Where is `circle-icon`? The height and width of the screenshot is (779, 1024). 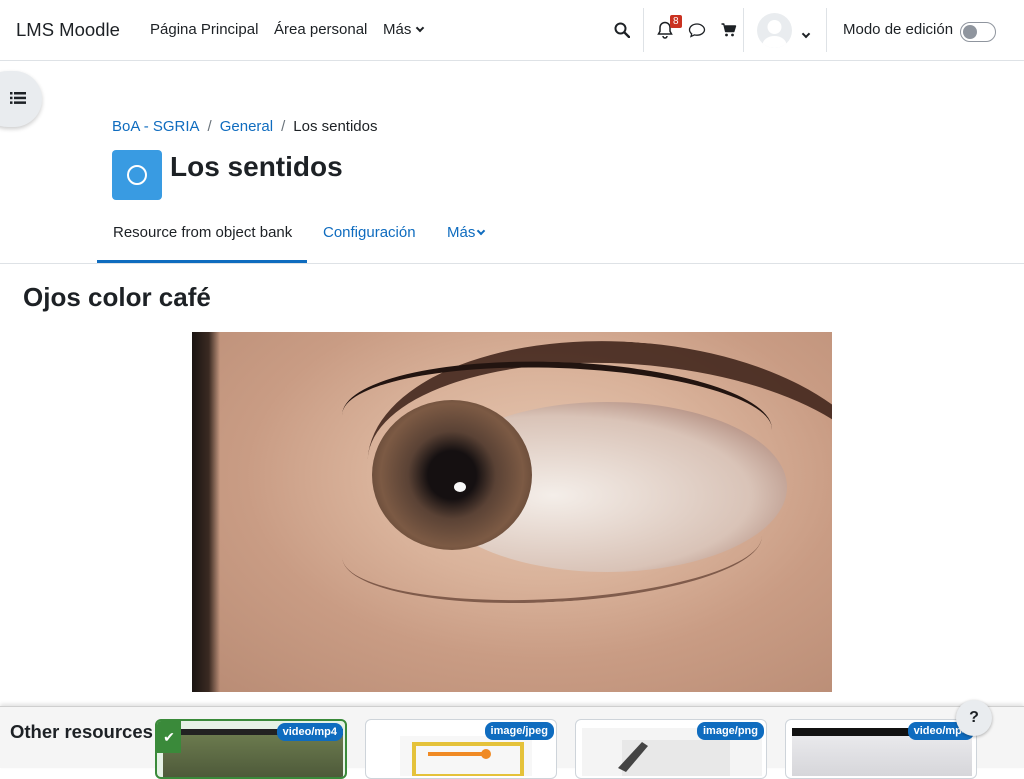
circle-icon is located at coordinates (137, 175).